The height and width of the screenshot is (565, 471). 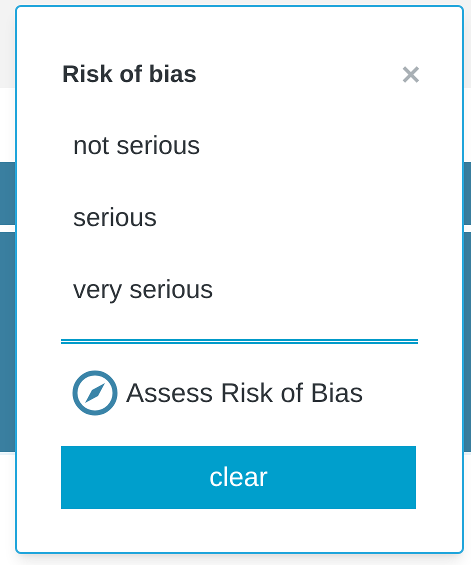 What do you see at coordinates (245, 393) in the screenshot?
I see `assess-link: Assess Risk of Bias` at bounding box center [245, 393].